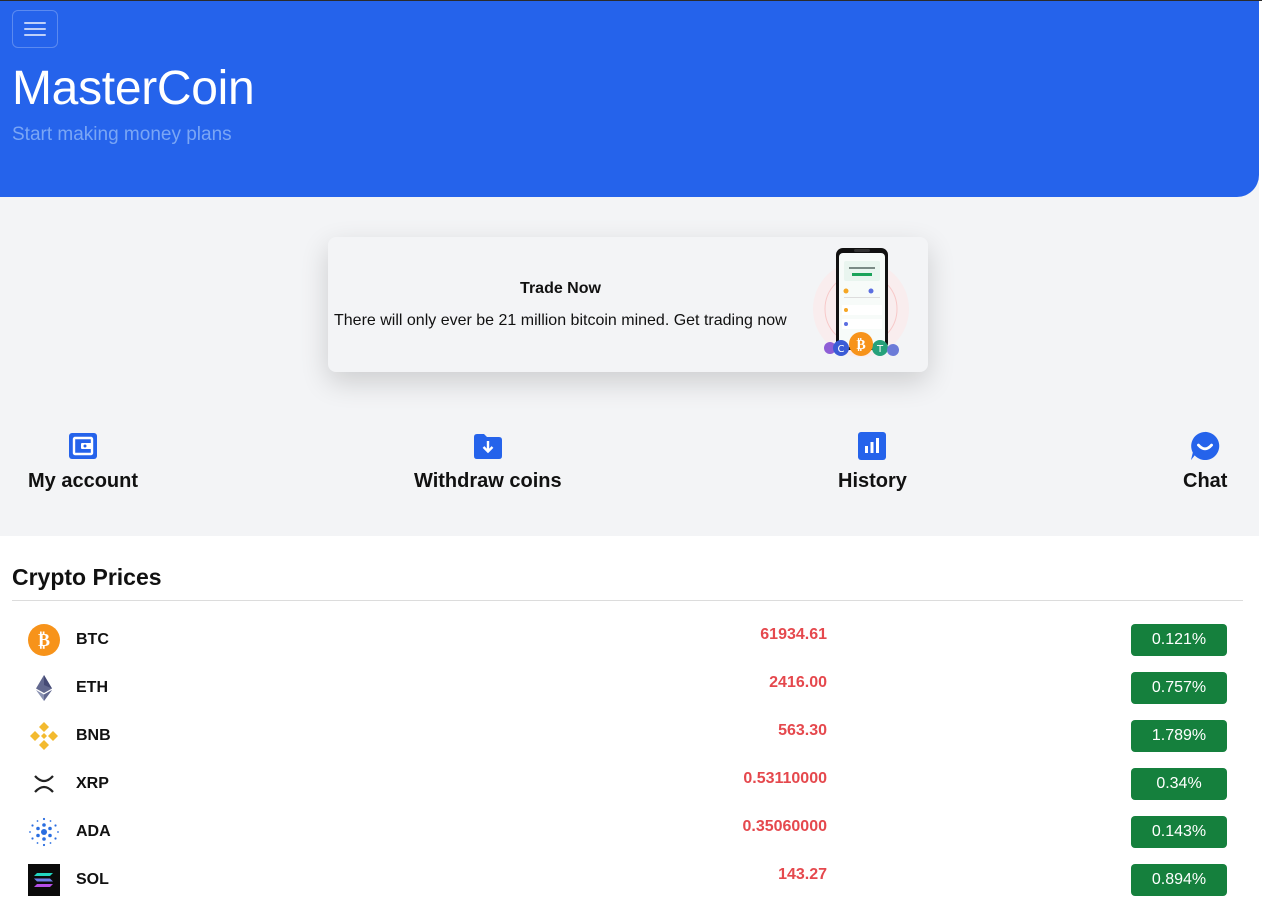  What do you see at coordinates (802, 730) in the screenshot?
I see `coin-price: 563.30` at bounding box center [802, 730].